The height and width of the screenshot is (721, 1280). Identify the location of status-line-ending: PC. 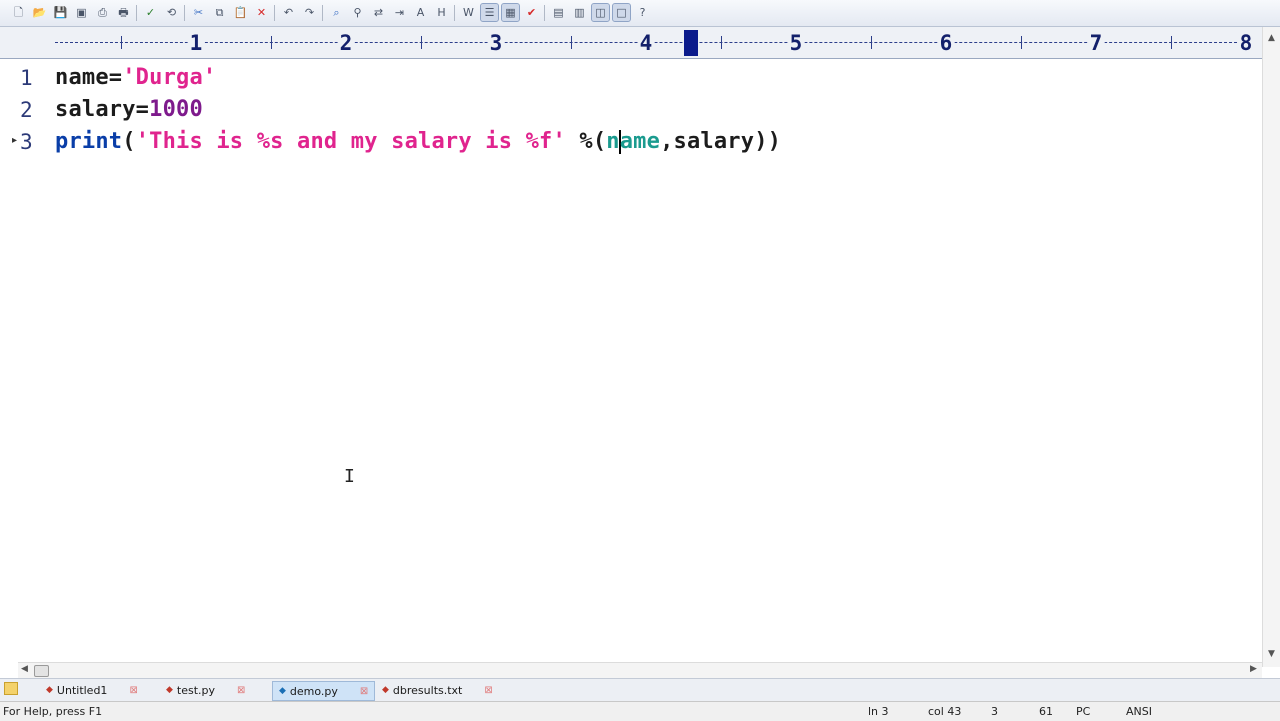
(1083, 711).